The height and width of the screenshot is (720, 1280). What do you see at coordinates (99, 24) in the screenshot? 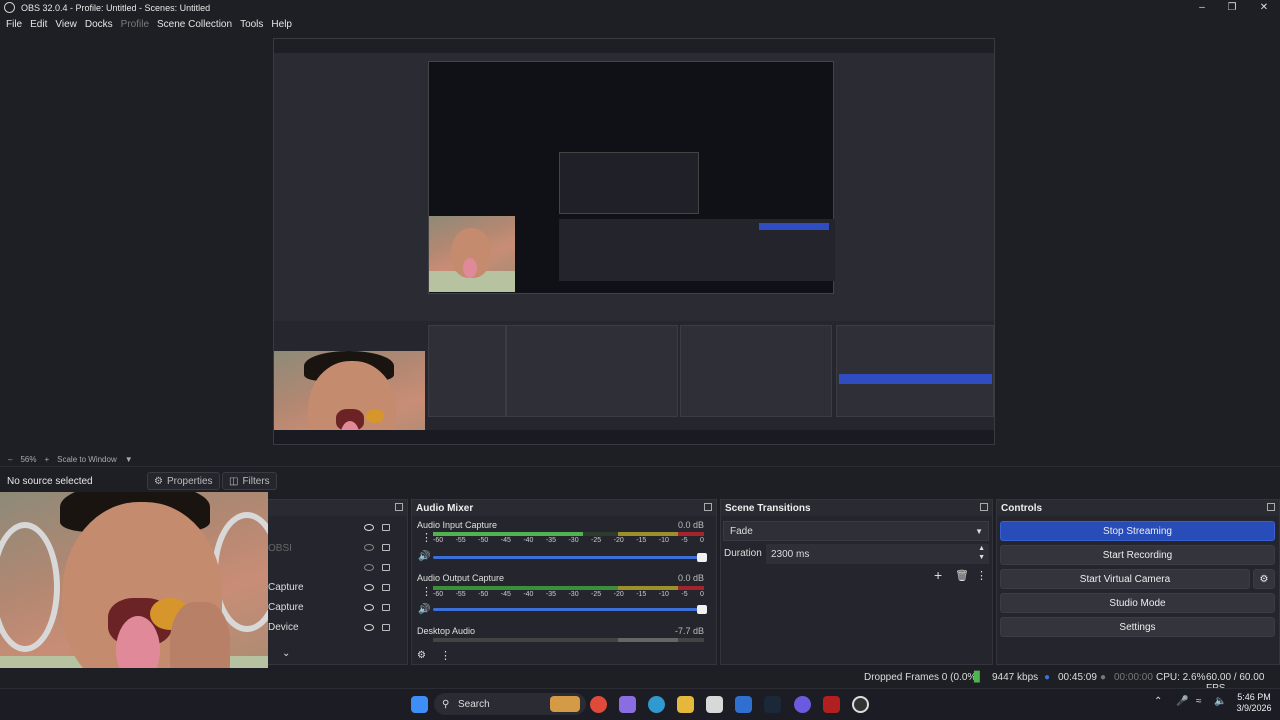
I see `menu-docks: Docks` at bounding box center [99, 24].